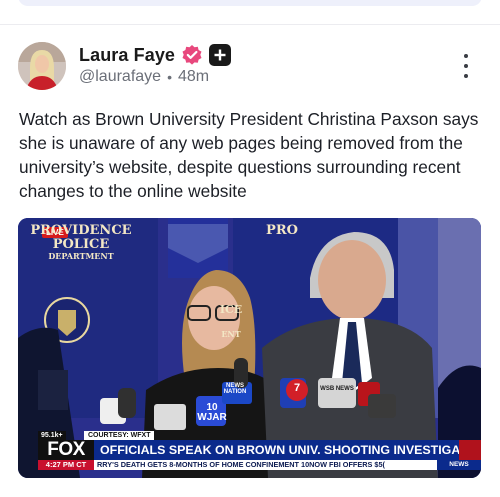  What do you see at coordinates (81, 244) in the screenshot?
I see `backdrop-text-2: POLICE` at bounding box center [81, 244].